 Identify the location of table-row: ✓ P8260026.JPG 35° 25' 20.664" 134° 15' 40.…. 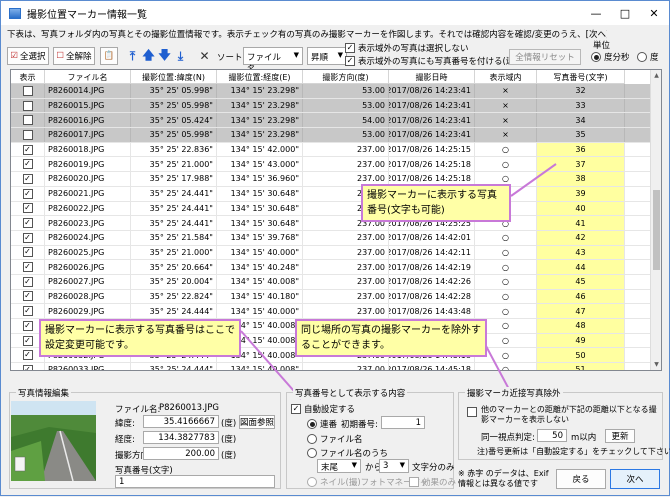
(331, 267).